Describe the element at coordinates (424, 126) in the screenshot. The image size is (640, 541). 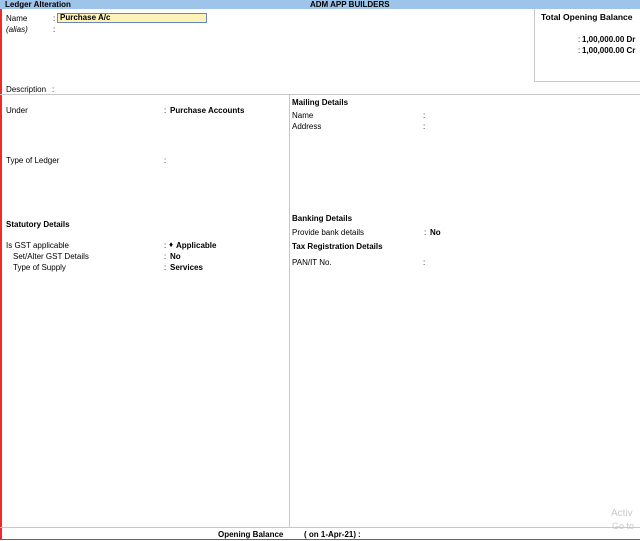
I see `address-colon: :` at that location.